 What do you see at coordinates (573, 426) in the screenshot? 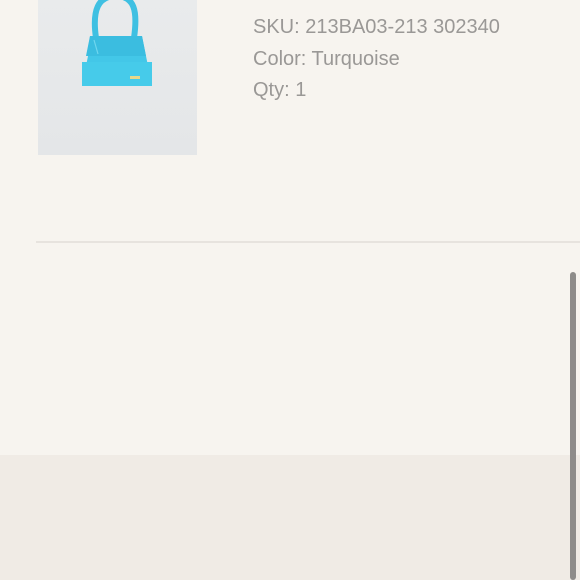
I see `scrollbar` at bounding box center [573, 426].